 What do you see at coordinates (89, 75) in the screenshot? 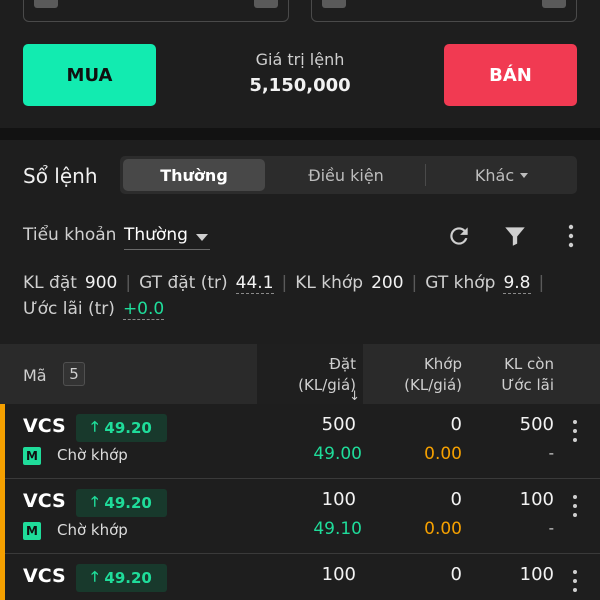
I see `buy-button: MUA` at bounding box center [89, 75].